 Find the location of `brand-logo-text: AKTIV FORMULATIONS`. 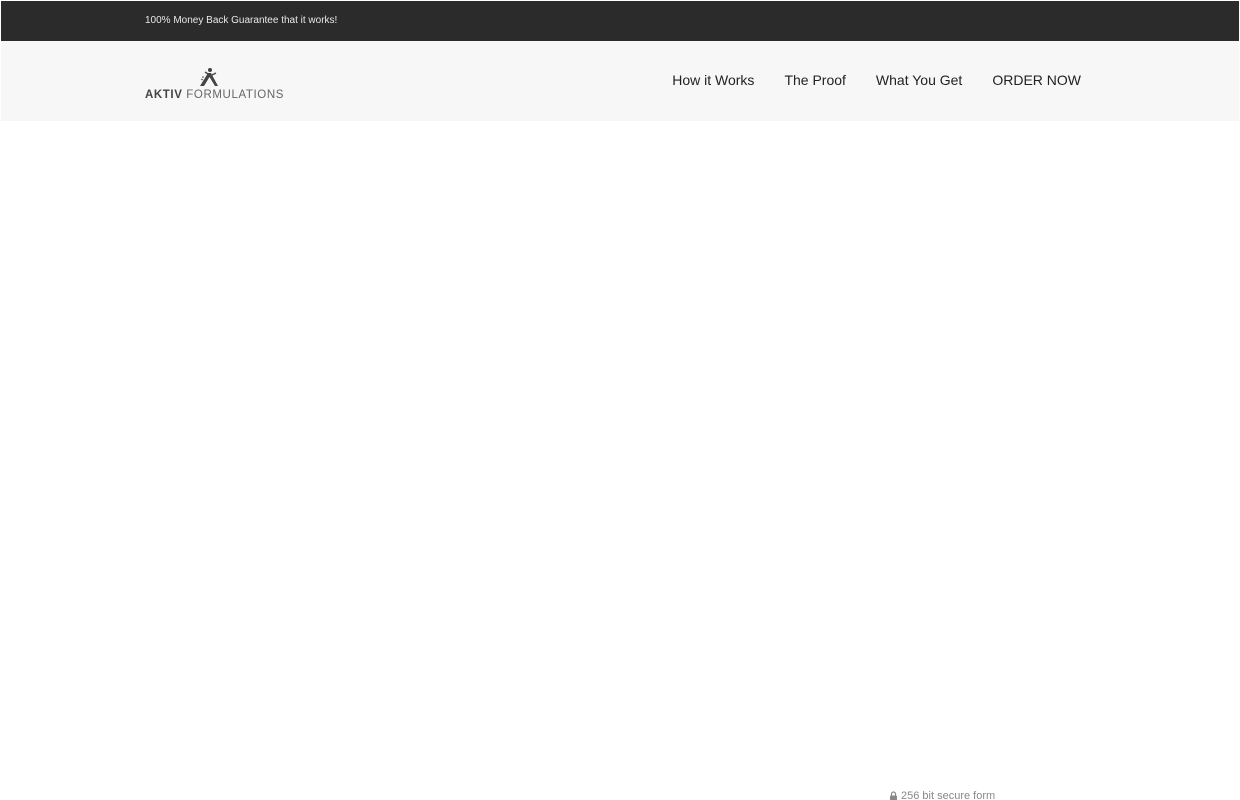

brand-logo-text: AKTIV FORMULATIONS is located at coordinates (214, 95).